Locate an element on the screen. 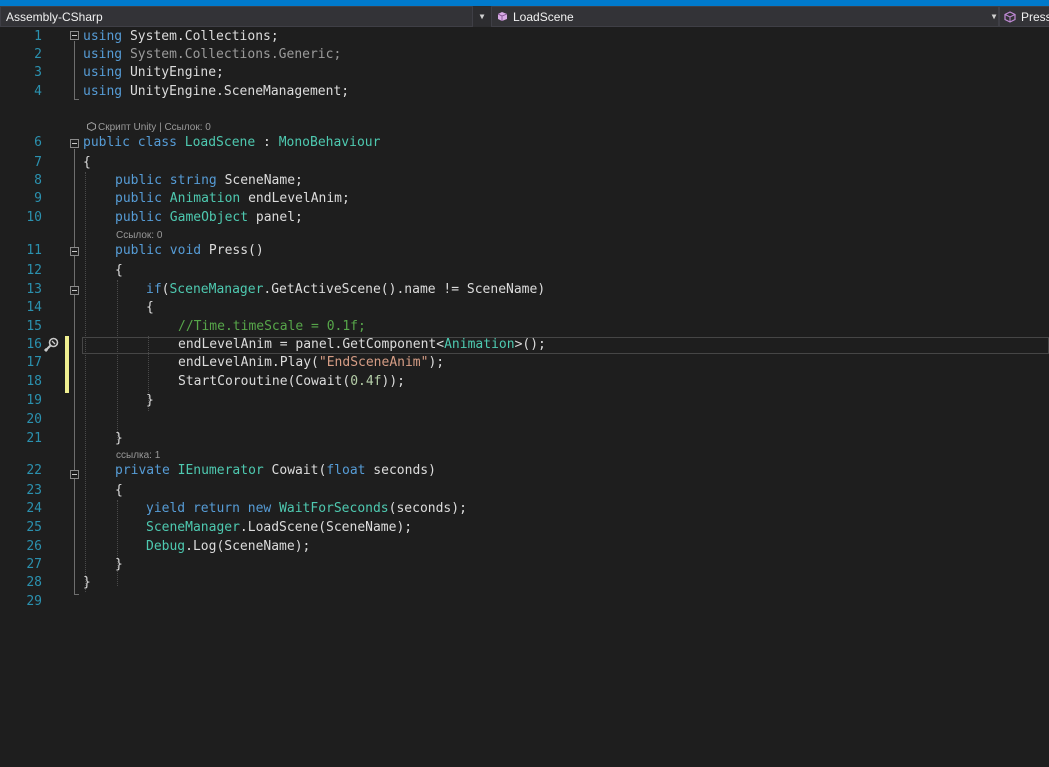 The width and height of the screenshot is (1049, 767). code-line-14: { is located at coordinates (150, 307).